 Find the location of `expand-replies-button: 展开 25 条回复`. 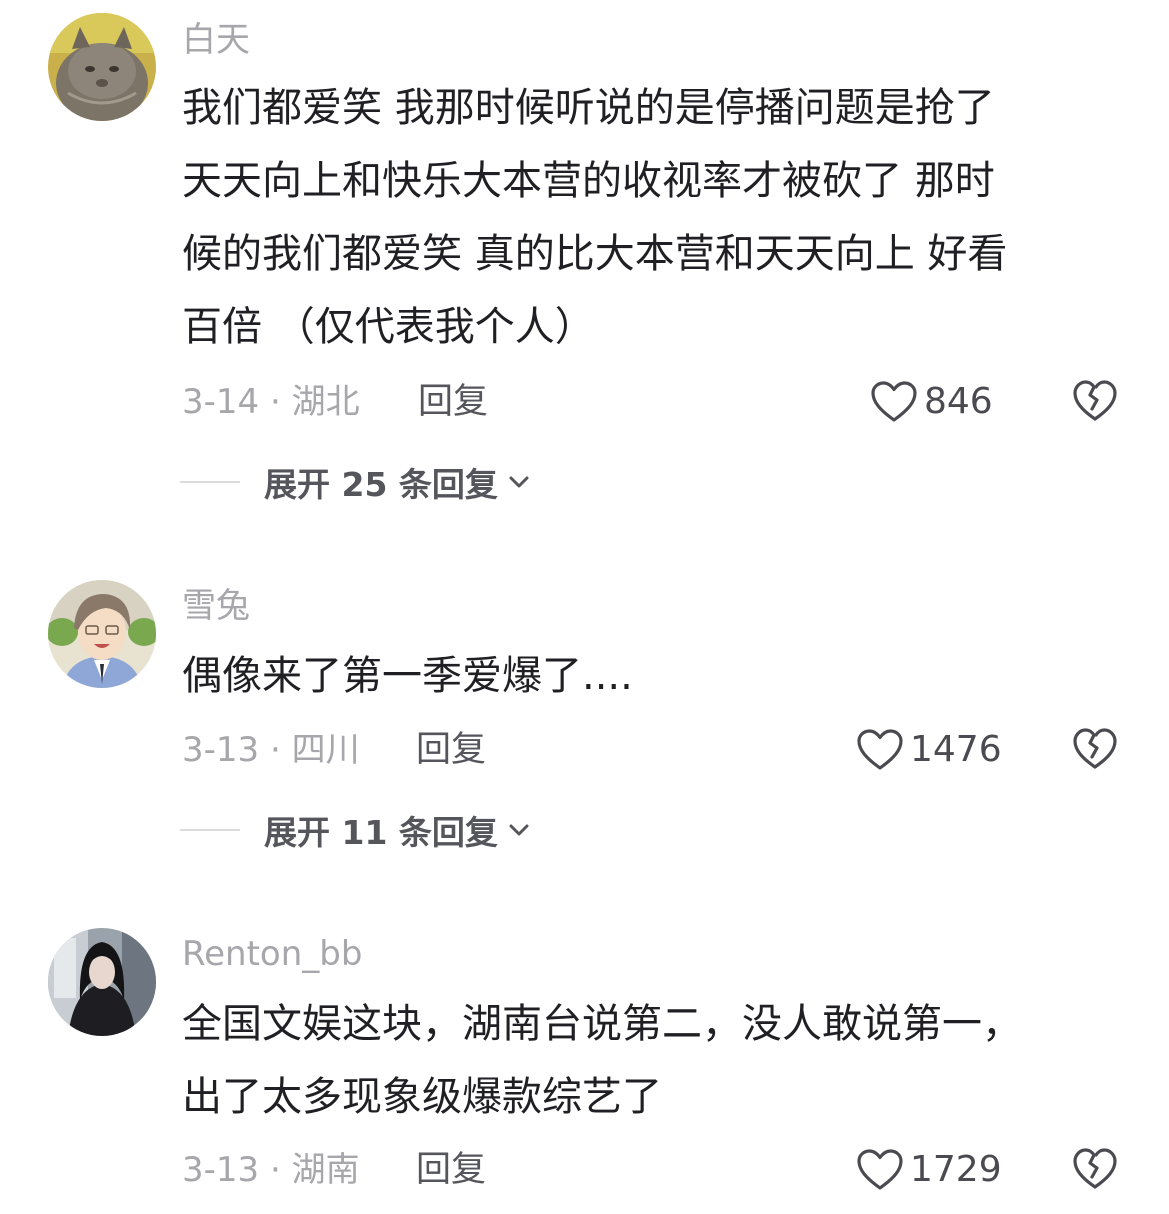

expand-replies-button: 展开 25 条回复 is located at coordinates (355, 482).